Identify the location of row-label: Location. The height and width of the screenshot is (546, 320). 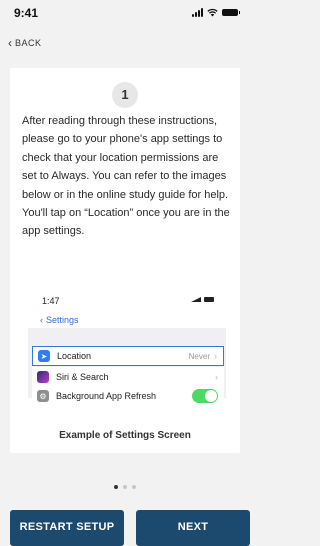
(74, 356).